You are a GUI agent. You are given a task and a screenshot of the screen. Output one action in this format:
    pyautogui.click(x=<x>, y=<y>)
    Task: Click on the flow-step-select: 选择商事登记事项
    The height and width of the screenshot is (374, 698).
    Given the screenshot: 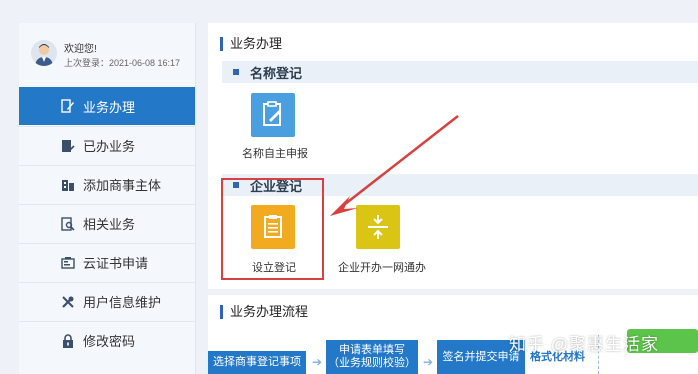 What is the action you would take?
    pyautogui.click(x=257, y=362)
    